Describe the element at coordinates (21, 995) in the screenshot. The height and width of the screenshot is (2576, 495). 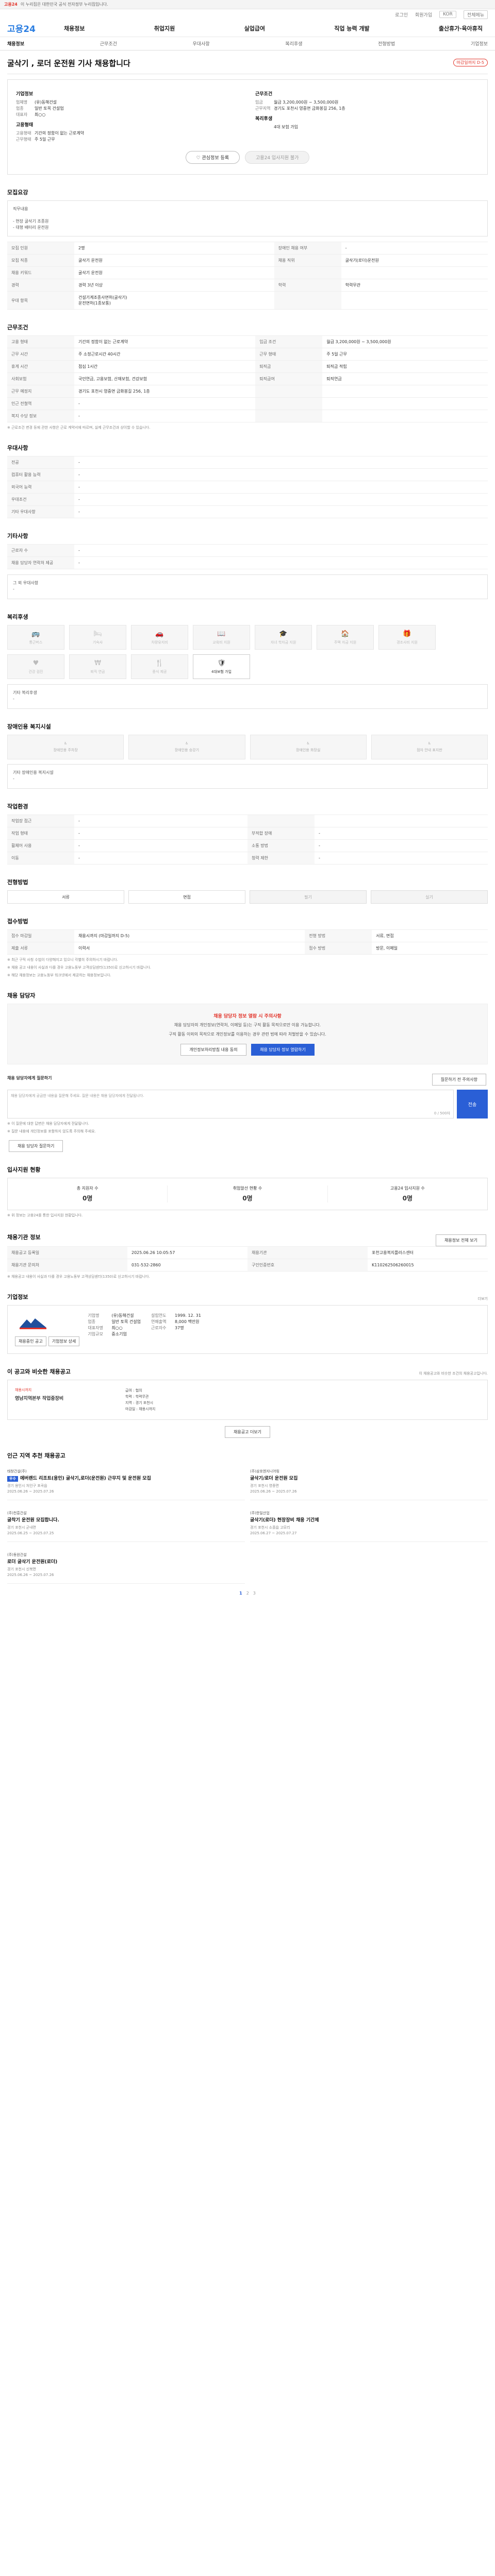
I see `contact-section-title: 채용 담당자` at that location.